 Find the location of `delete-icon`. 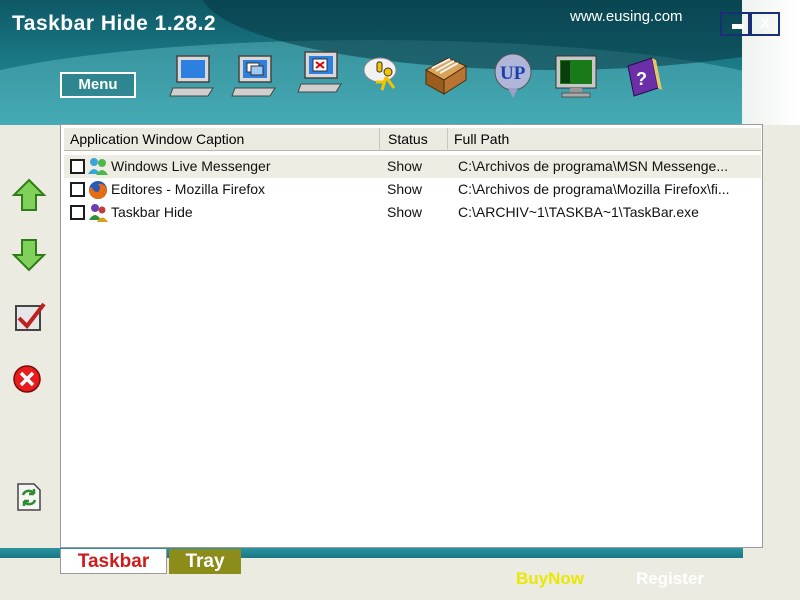

delete-icon is located at coordinates (29, 379).